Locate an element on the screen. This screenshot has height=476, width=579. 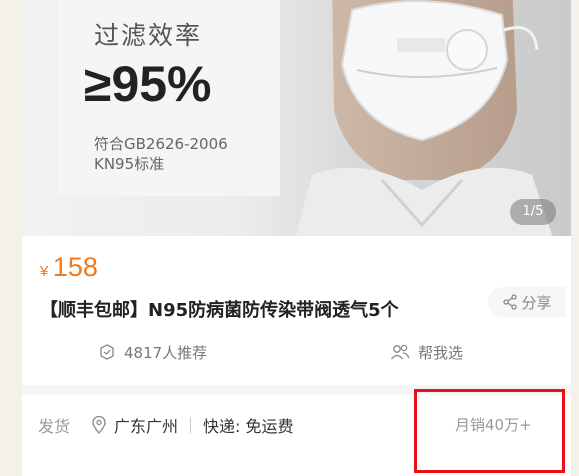
help-choose-button: 帮我选 is located at coordinates (426, 352).